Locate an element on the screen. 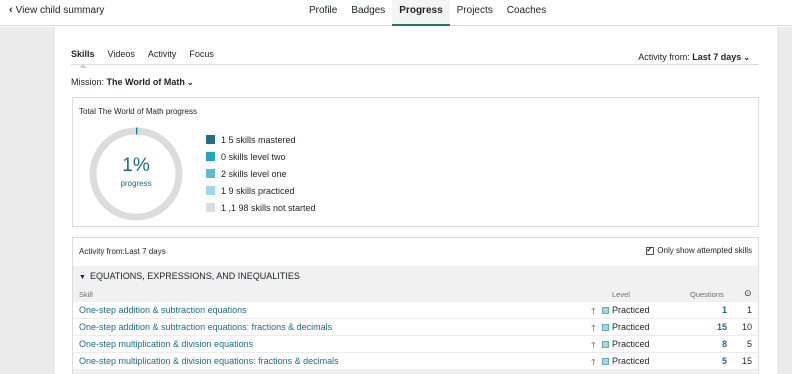 This screenshot has width=792, height=374. clock-icon: ⊙ is located at coordinates (748, 293).